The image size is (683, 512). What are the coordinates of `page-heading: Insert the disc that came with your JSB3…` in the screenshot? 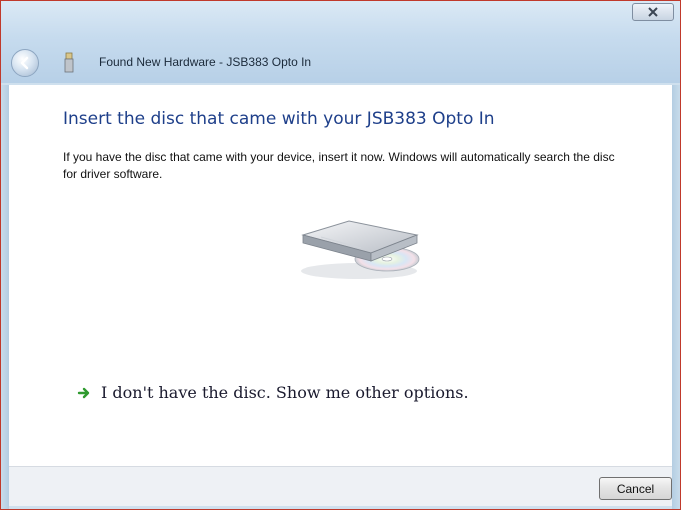 It's located at (279, 119).